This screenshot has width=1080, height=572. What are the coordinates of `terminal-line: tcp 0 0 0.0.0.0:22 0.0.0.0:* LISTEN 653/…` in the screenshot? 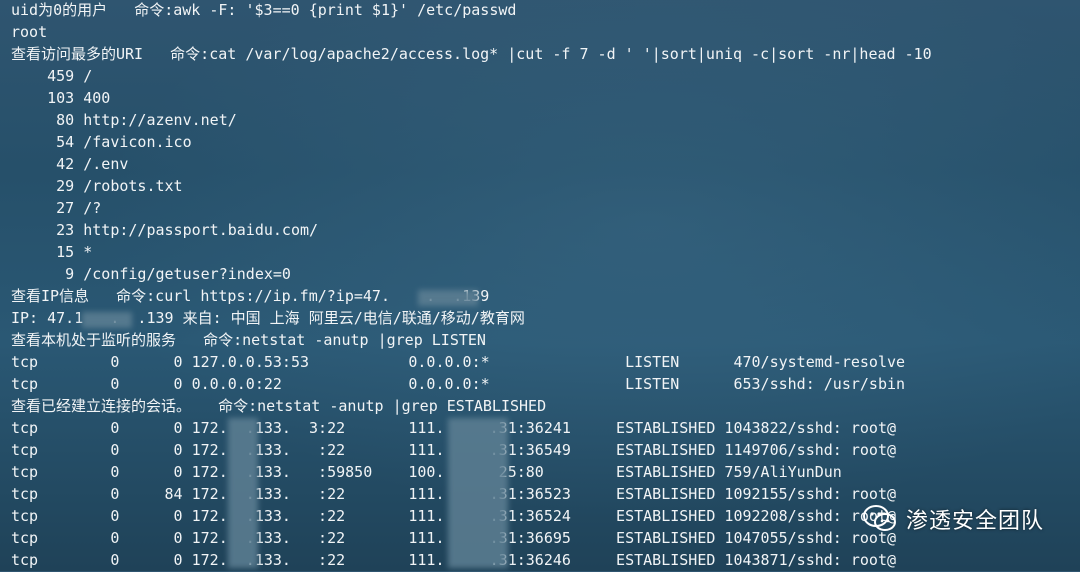 It's located at (458, 384).